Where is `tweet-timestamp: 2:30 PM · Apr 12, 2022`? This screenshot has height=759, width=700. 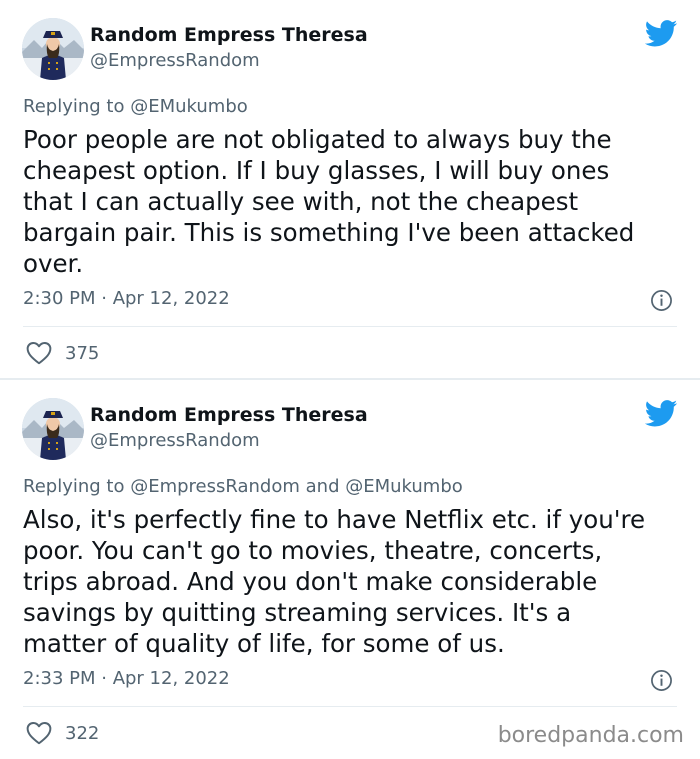
tweet-timestamp: 2:30 PM · Apr 12, 2022 is located at coordinates (126, 298).